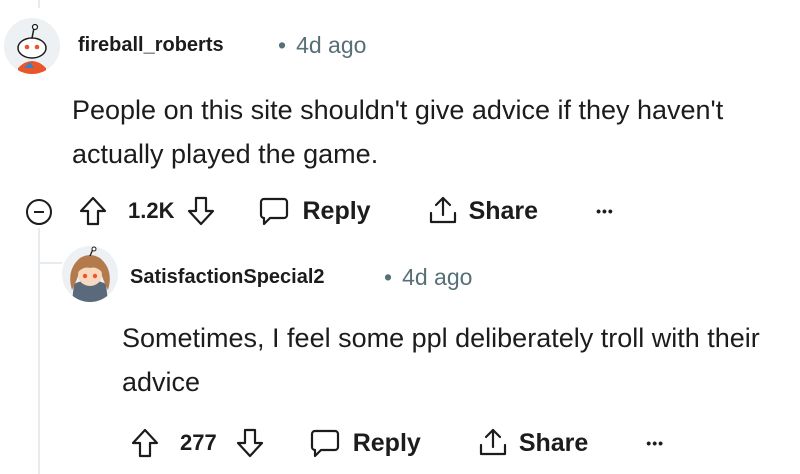 This screenshot has width=800, height=474. What do you see at coordinates (227, 277) in the screenshot?
I see `comment-author: SatisfactionSpecial2` at bounding box center [227, 277].